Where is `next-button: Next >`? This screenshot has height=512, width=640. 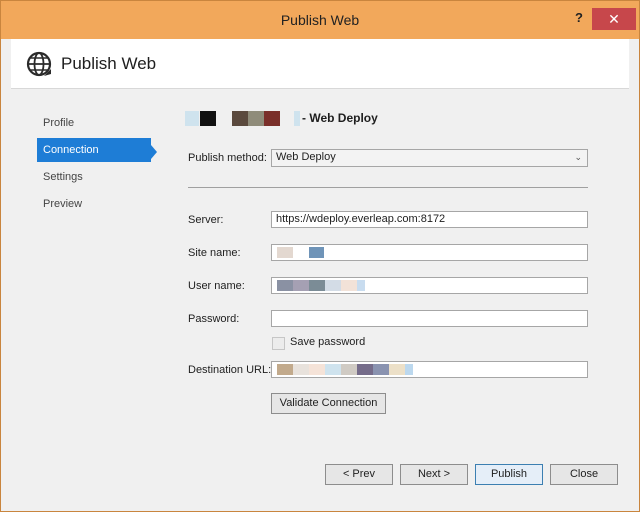 next-button: Next > is located at coordinates (434, 474).